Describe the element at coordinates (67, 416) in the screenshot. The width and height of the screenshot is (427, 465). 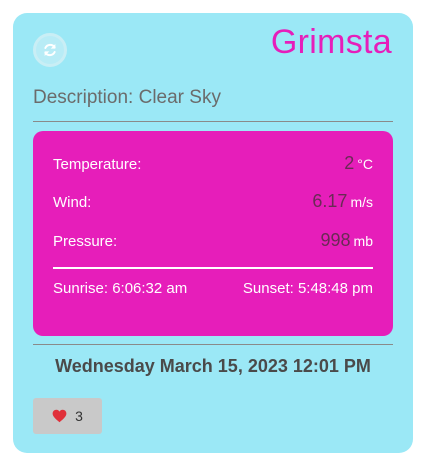
I see `like-button: 3` at that location.